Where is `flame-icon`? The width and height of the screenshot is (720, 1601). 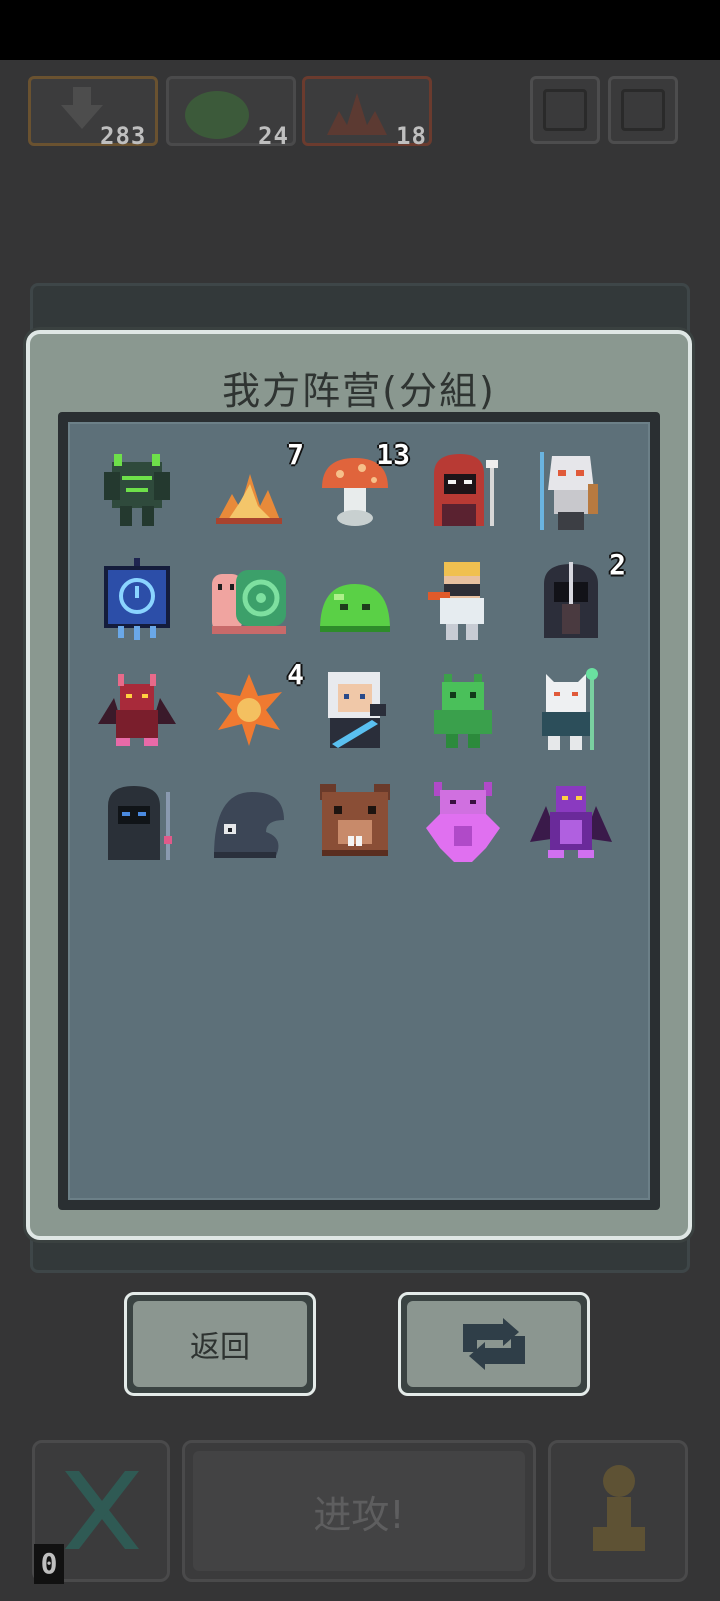 flame-icon is located at coordinates (357, 114).